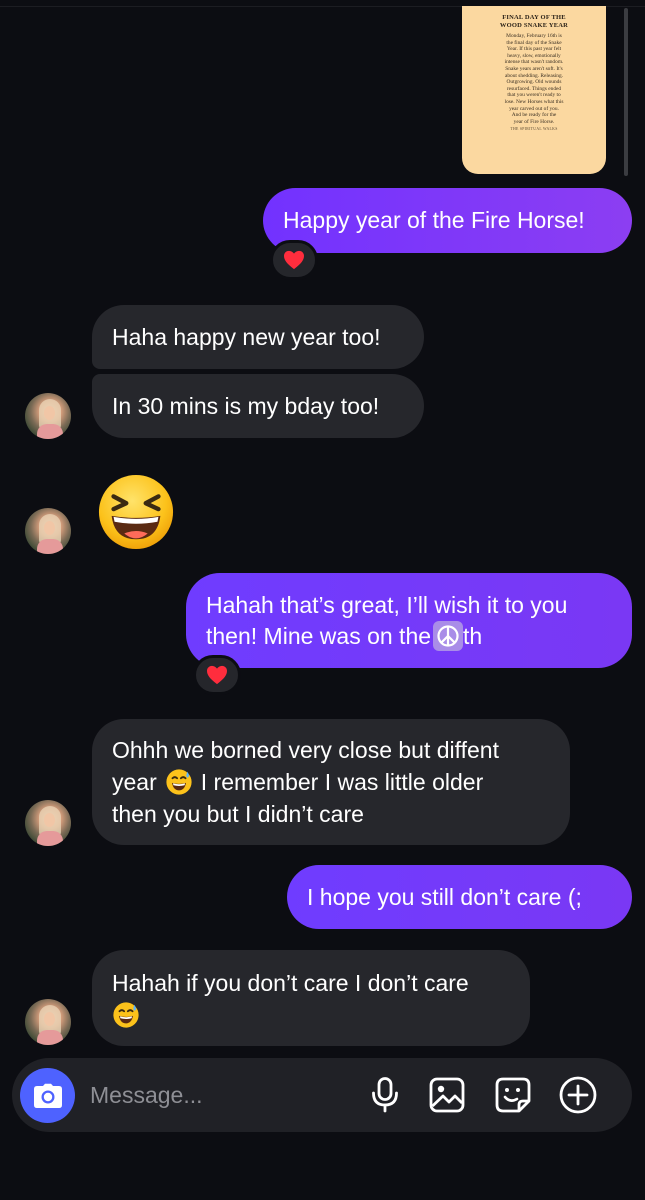 The image size is (645, 1200). What do you see at coordinates (305, 750) in the screenshot?
I see `message-text-line: Ohhh we borned very close but diffent` at bounding box center [305, 750].